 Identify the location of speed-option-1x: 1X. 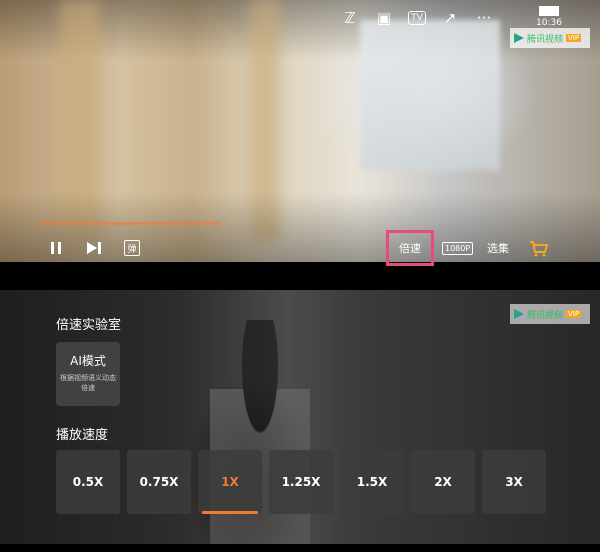
(230, 482).